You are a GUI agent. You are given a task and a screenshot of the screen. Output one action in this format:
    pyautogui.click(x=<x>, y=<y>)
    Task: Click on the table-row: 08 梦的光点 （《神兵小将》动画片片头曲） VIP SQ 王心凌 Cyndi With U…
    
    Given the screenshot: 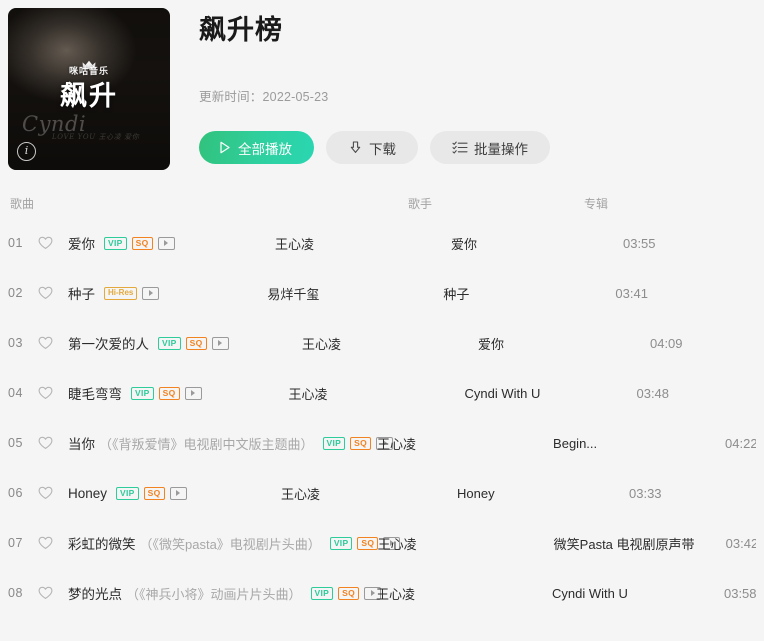 What is the action you would take?
    pyautogui.click(x=382, y=593)
    